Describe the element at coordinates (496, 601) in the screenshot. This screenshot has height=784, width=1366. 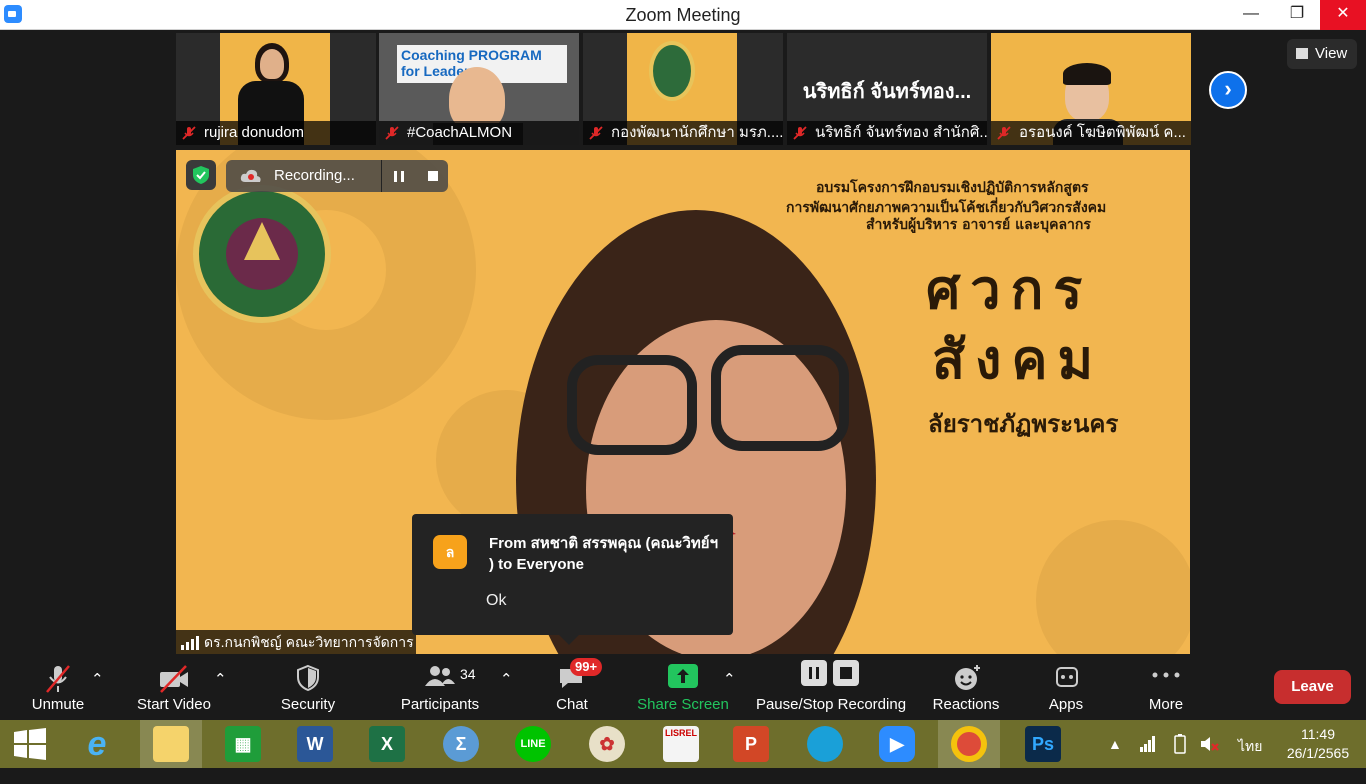
I see `ok-button: Ok` at that location.